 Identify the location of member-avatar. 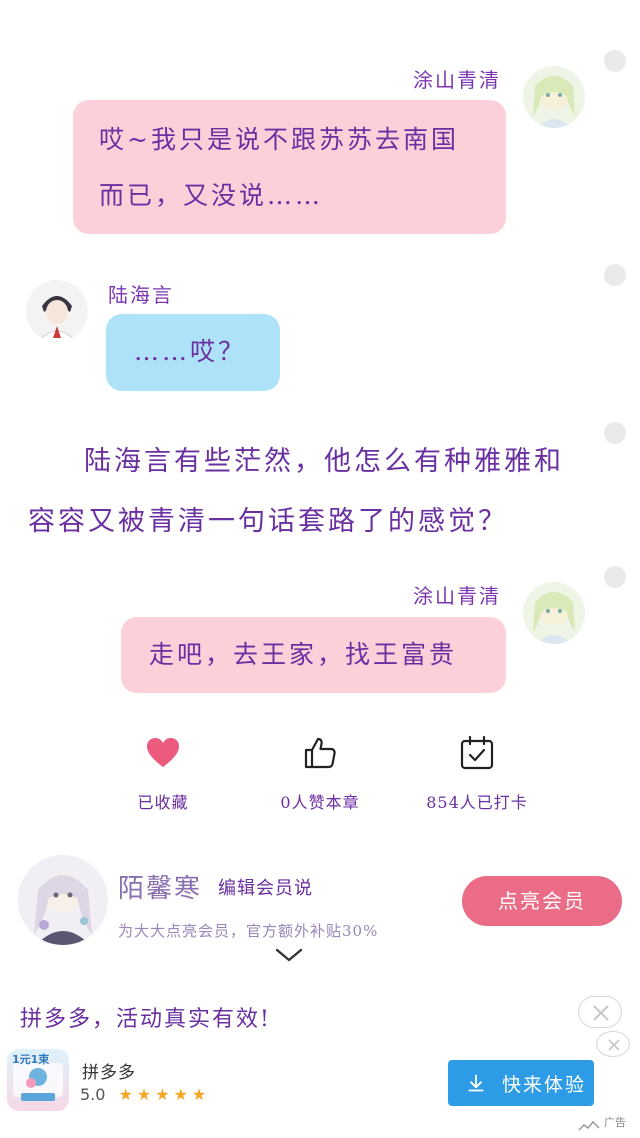
(63, 900).